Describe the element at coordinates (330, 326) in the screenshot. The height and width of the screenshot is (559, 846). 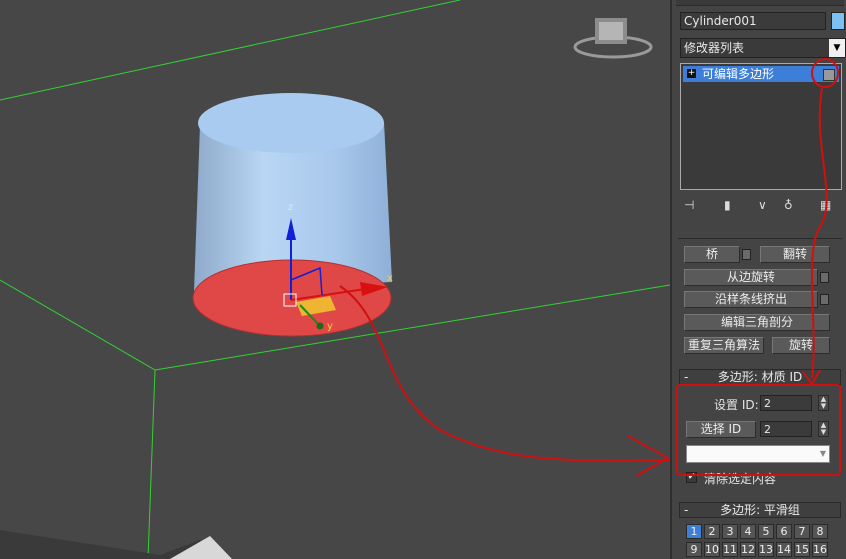
I see `gizmo-y-label: y` at that location.